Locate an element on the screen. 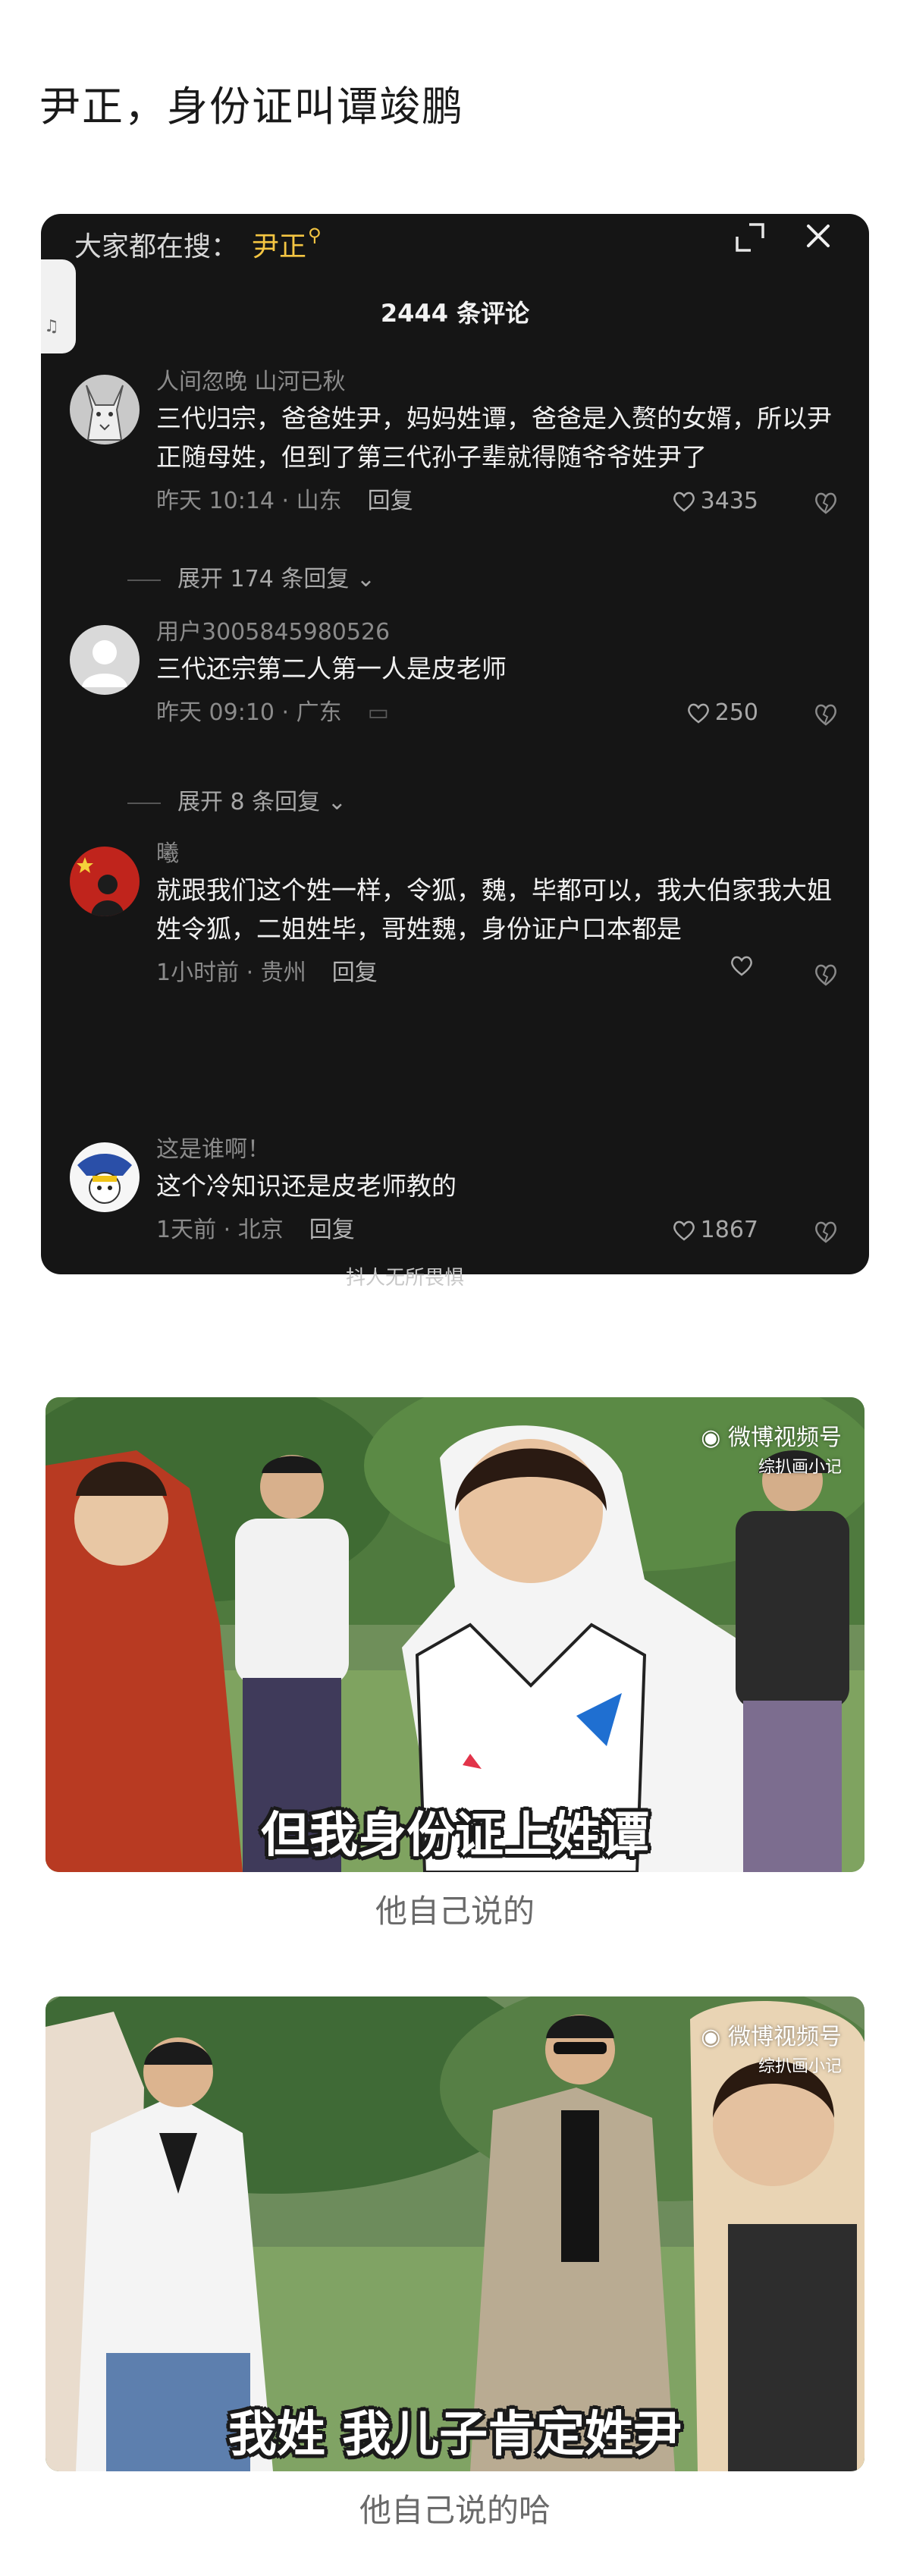 The height and width of the screenshot is (2576, 910). like-count: 1867 is located at coordinates (729, 1230).